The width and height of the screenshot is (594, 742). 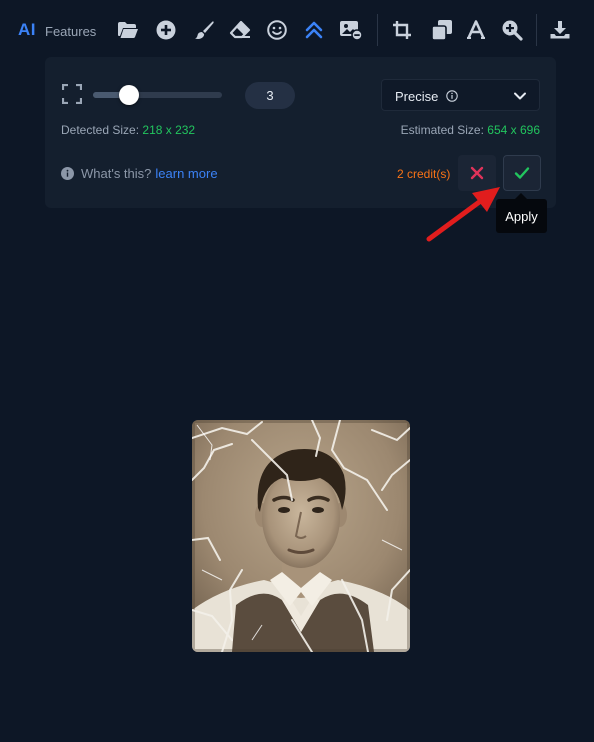 I want to click on scale-slider, so click(x=157, y=95).